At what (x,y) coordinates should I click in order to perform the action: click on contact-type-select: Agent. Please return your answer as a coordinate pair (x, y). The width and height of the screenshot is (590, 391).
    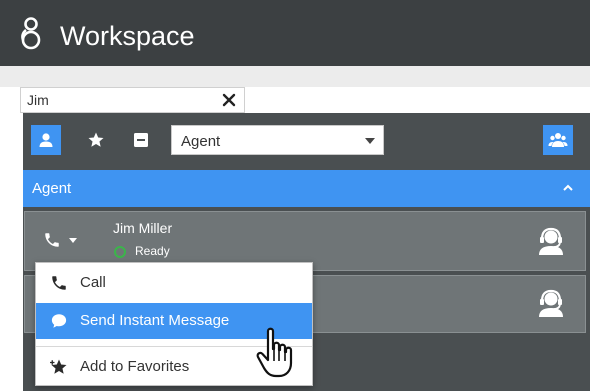
    Looking at the image, I should click on (277, 140).